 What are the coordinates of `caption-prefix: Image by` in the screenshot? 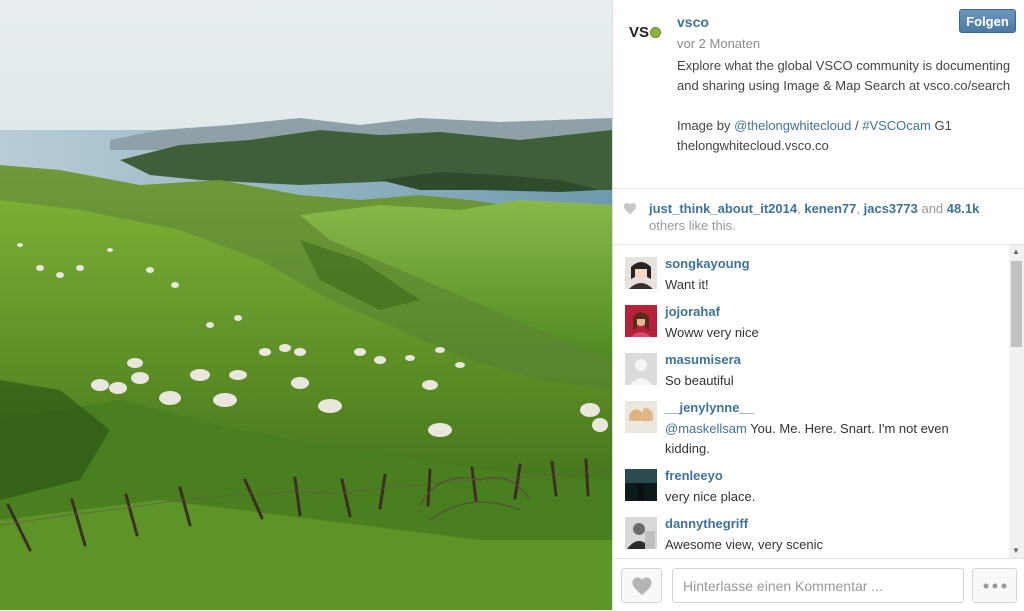 It's located at (706, 125).